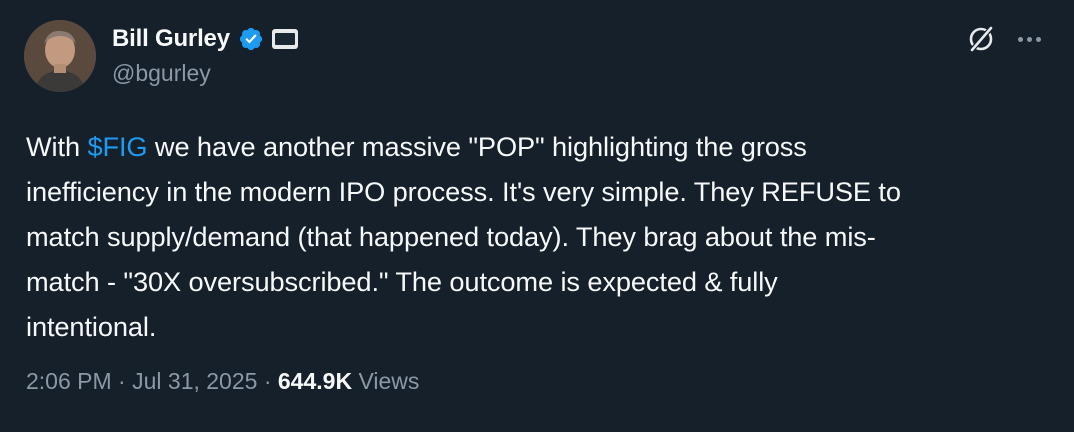 This screenshot has height=432, width=1074. What do you see at coordinates (91, 326) in the screenshot?
I see `tweet-line: intentional.` at bounding box center [91, 326].